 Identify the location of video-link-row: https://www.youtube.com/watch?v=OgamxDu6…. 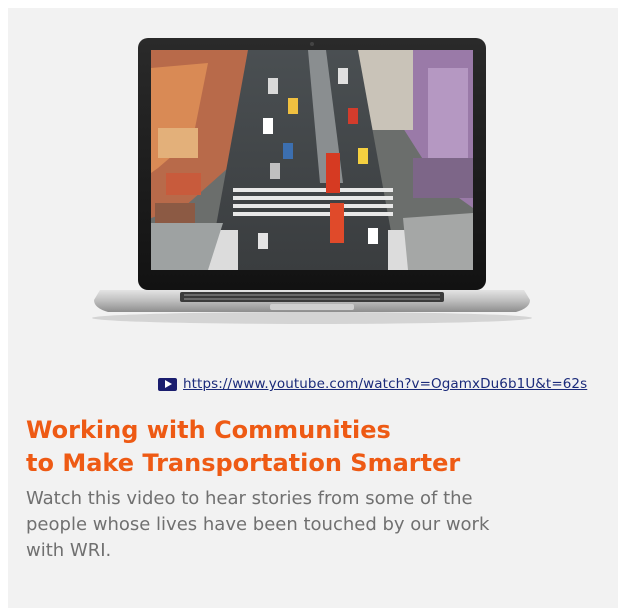
(372, 384).